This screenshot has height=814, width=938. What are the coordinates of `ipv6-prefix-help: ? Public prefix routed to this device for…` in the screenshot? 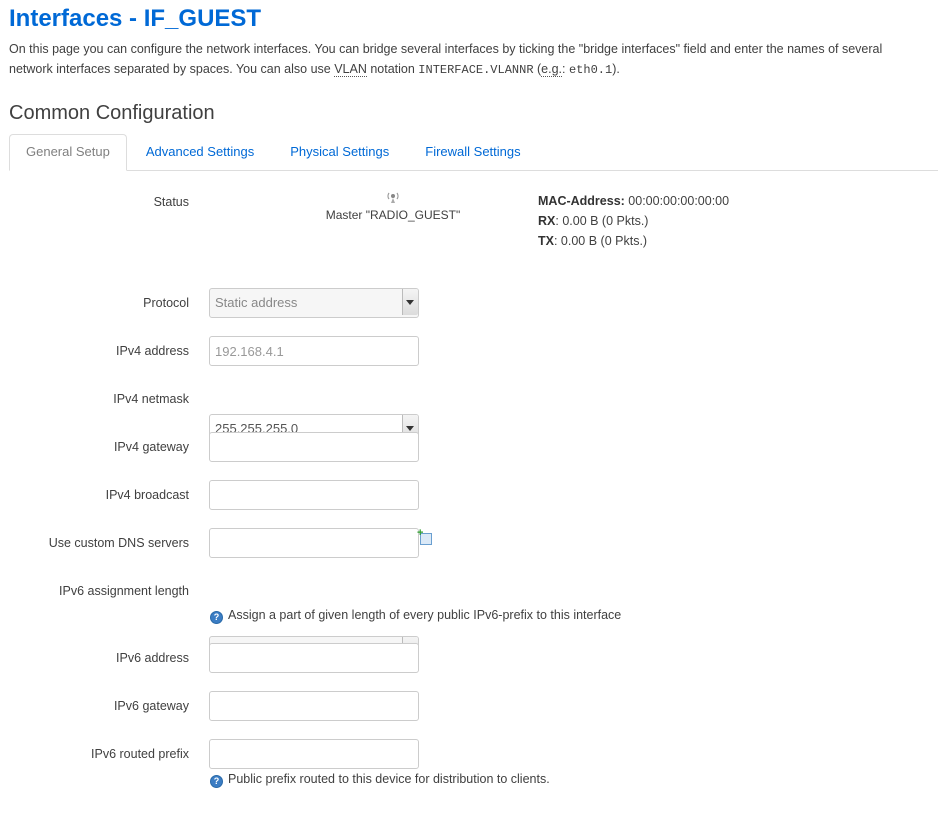 It's located at (380, 780).